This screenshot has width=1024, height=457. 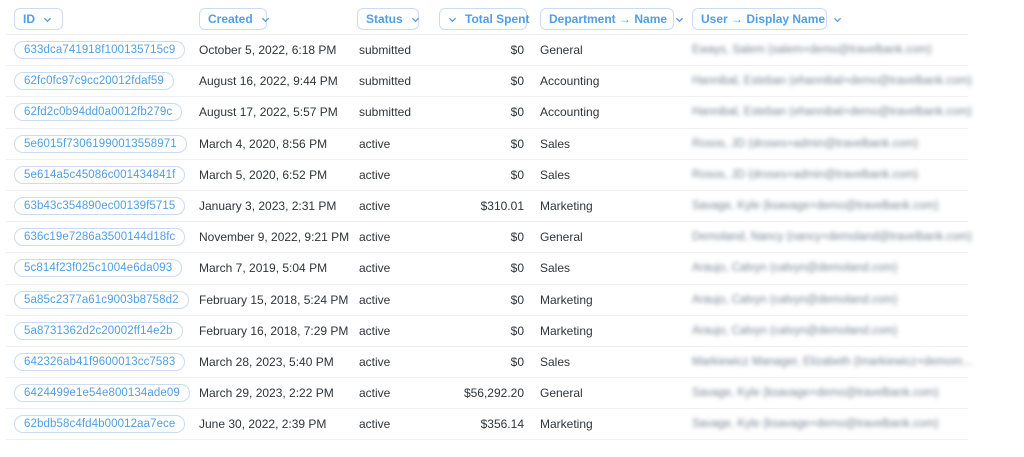 I want to click on created-cell: March 7, 2019, 5:04 PM, so click(x=263, y=268).